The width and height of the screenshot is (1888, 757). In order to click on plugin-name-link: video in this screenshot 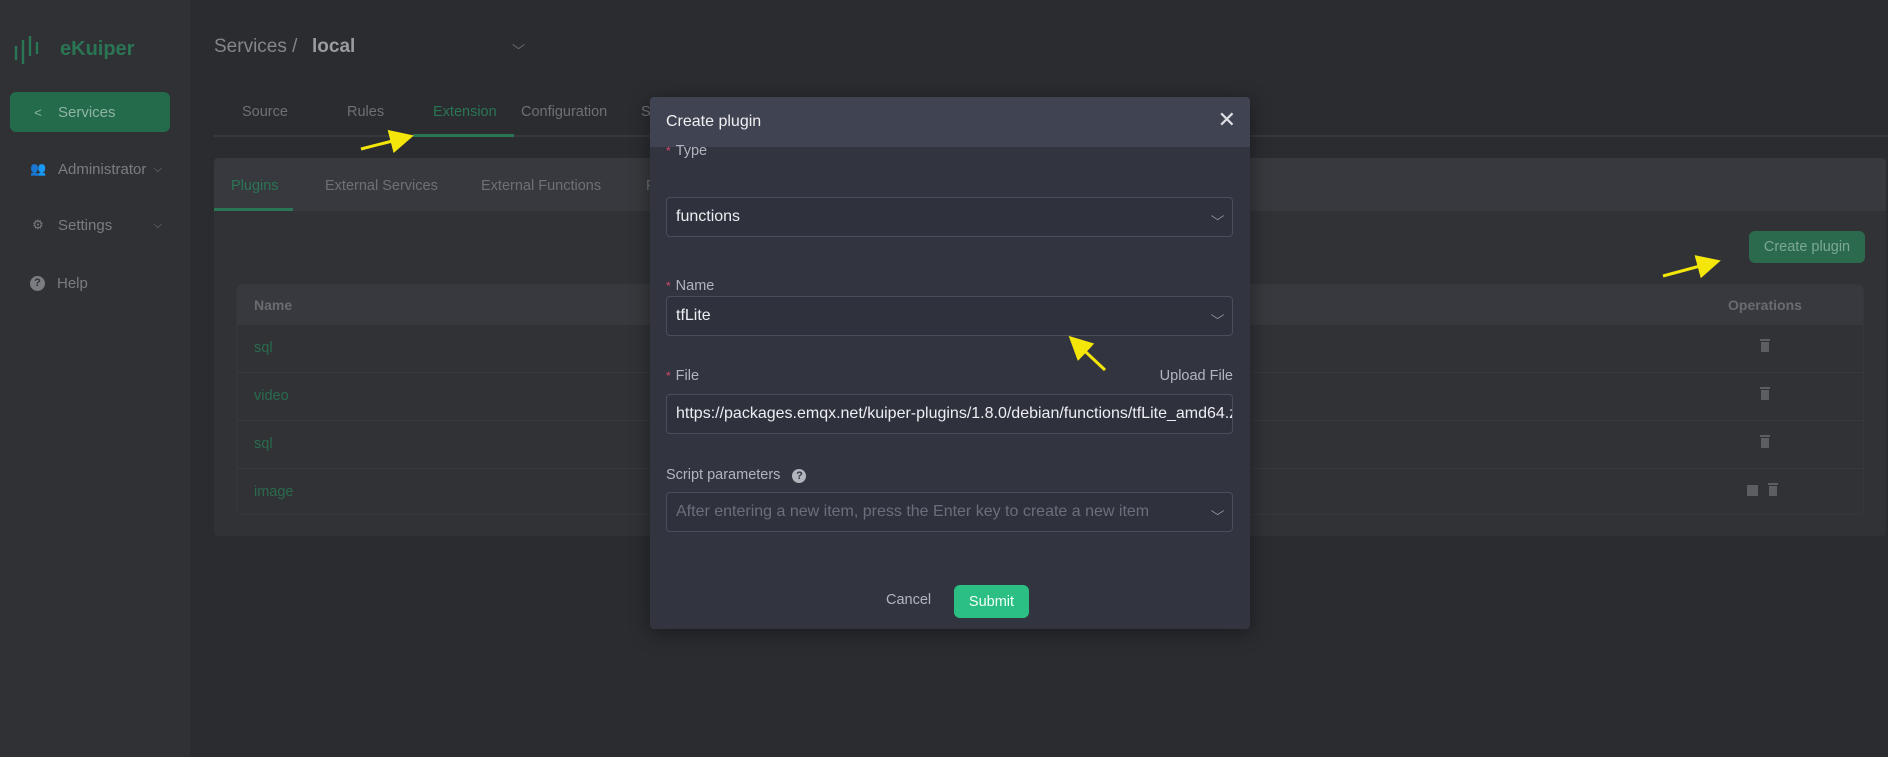, I will do `click(271, 396)`.